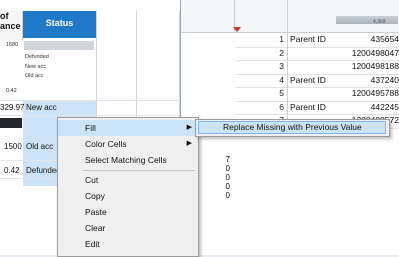 The width and height of the screenshot is (399, 257). I want to click on status-cell: Old acc, so click(39, 146).